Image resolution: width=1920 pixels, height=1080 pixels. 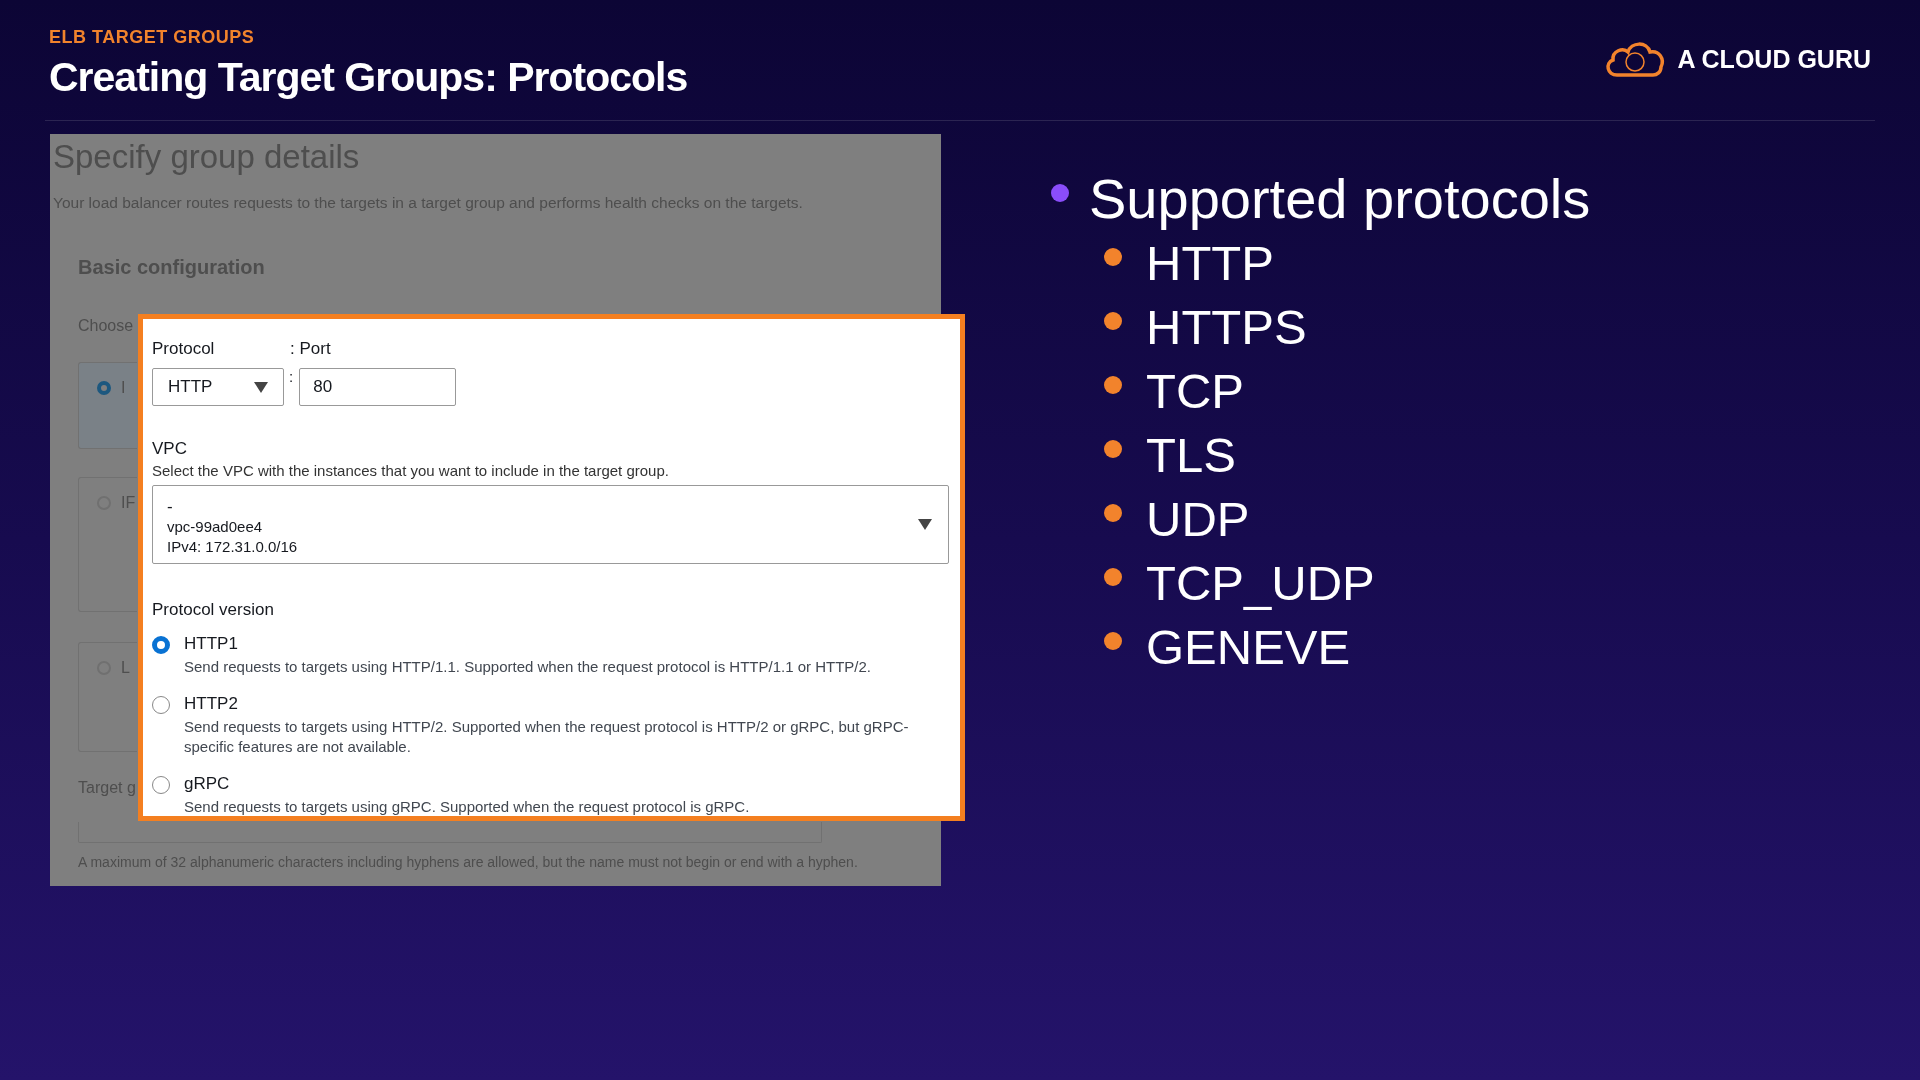 I want to click on option-label: gRPC, so click(x=207, y=784).